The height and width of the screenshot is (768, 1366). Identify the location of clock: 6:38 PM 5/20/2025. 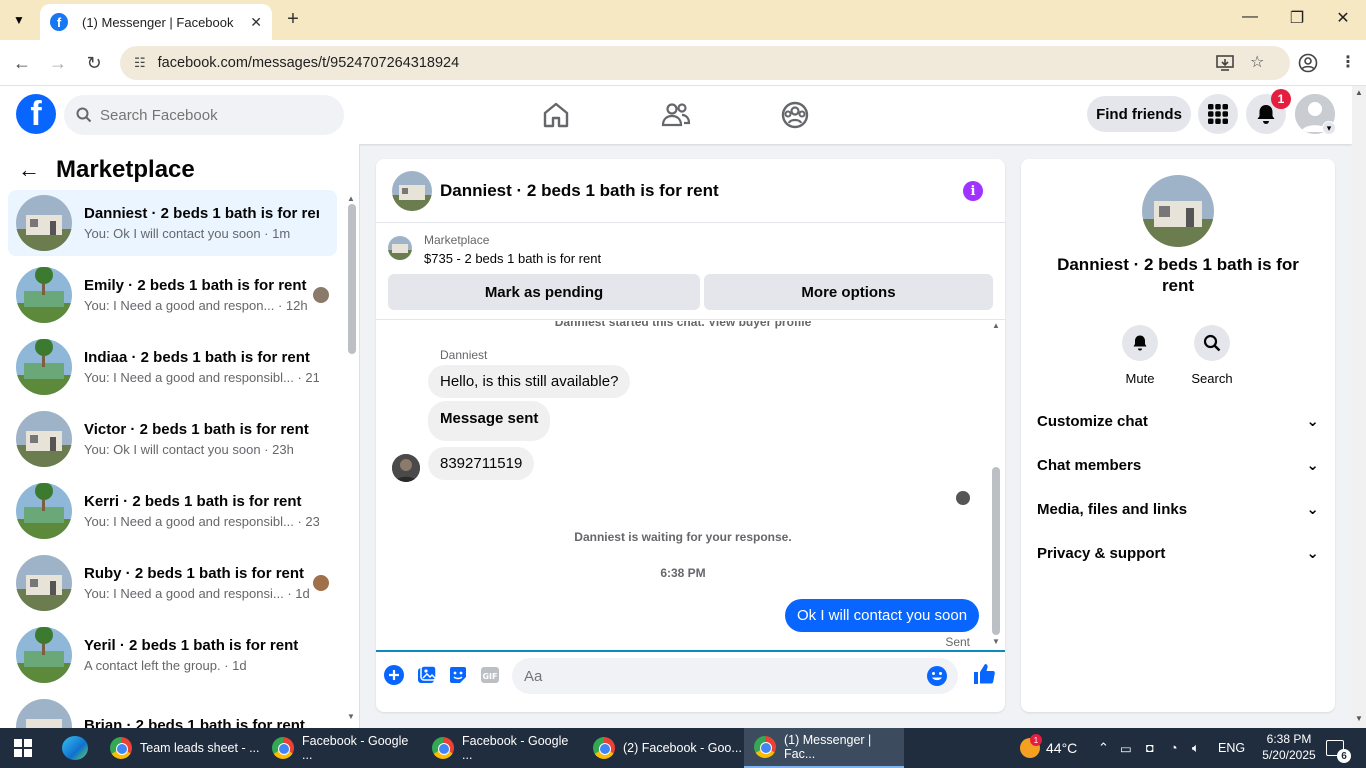
(1289, 747).